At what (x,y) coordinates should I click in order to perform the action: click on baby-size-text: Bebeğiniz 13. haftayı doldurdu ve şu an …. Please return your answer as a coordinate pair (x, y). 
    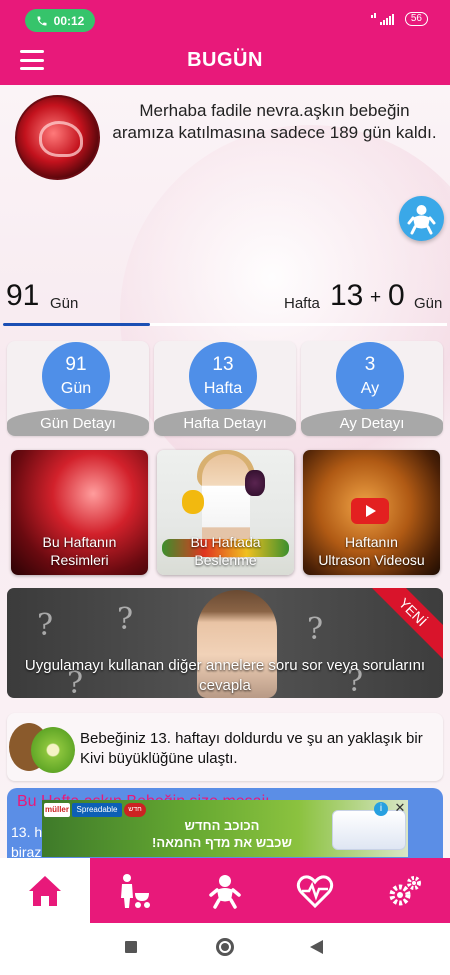
    Looking at the image, I should click on (251, 748).